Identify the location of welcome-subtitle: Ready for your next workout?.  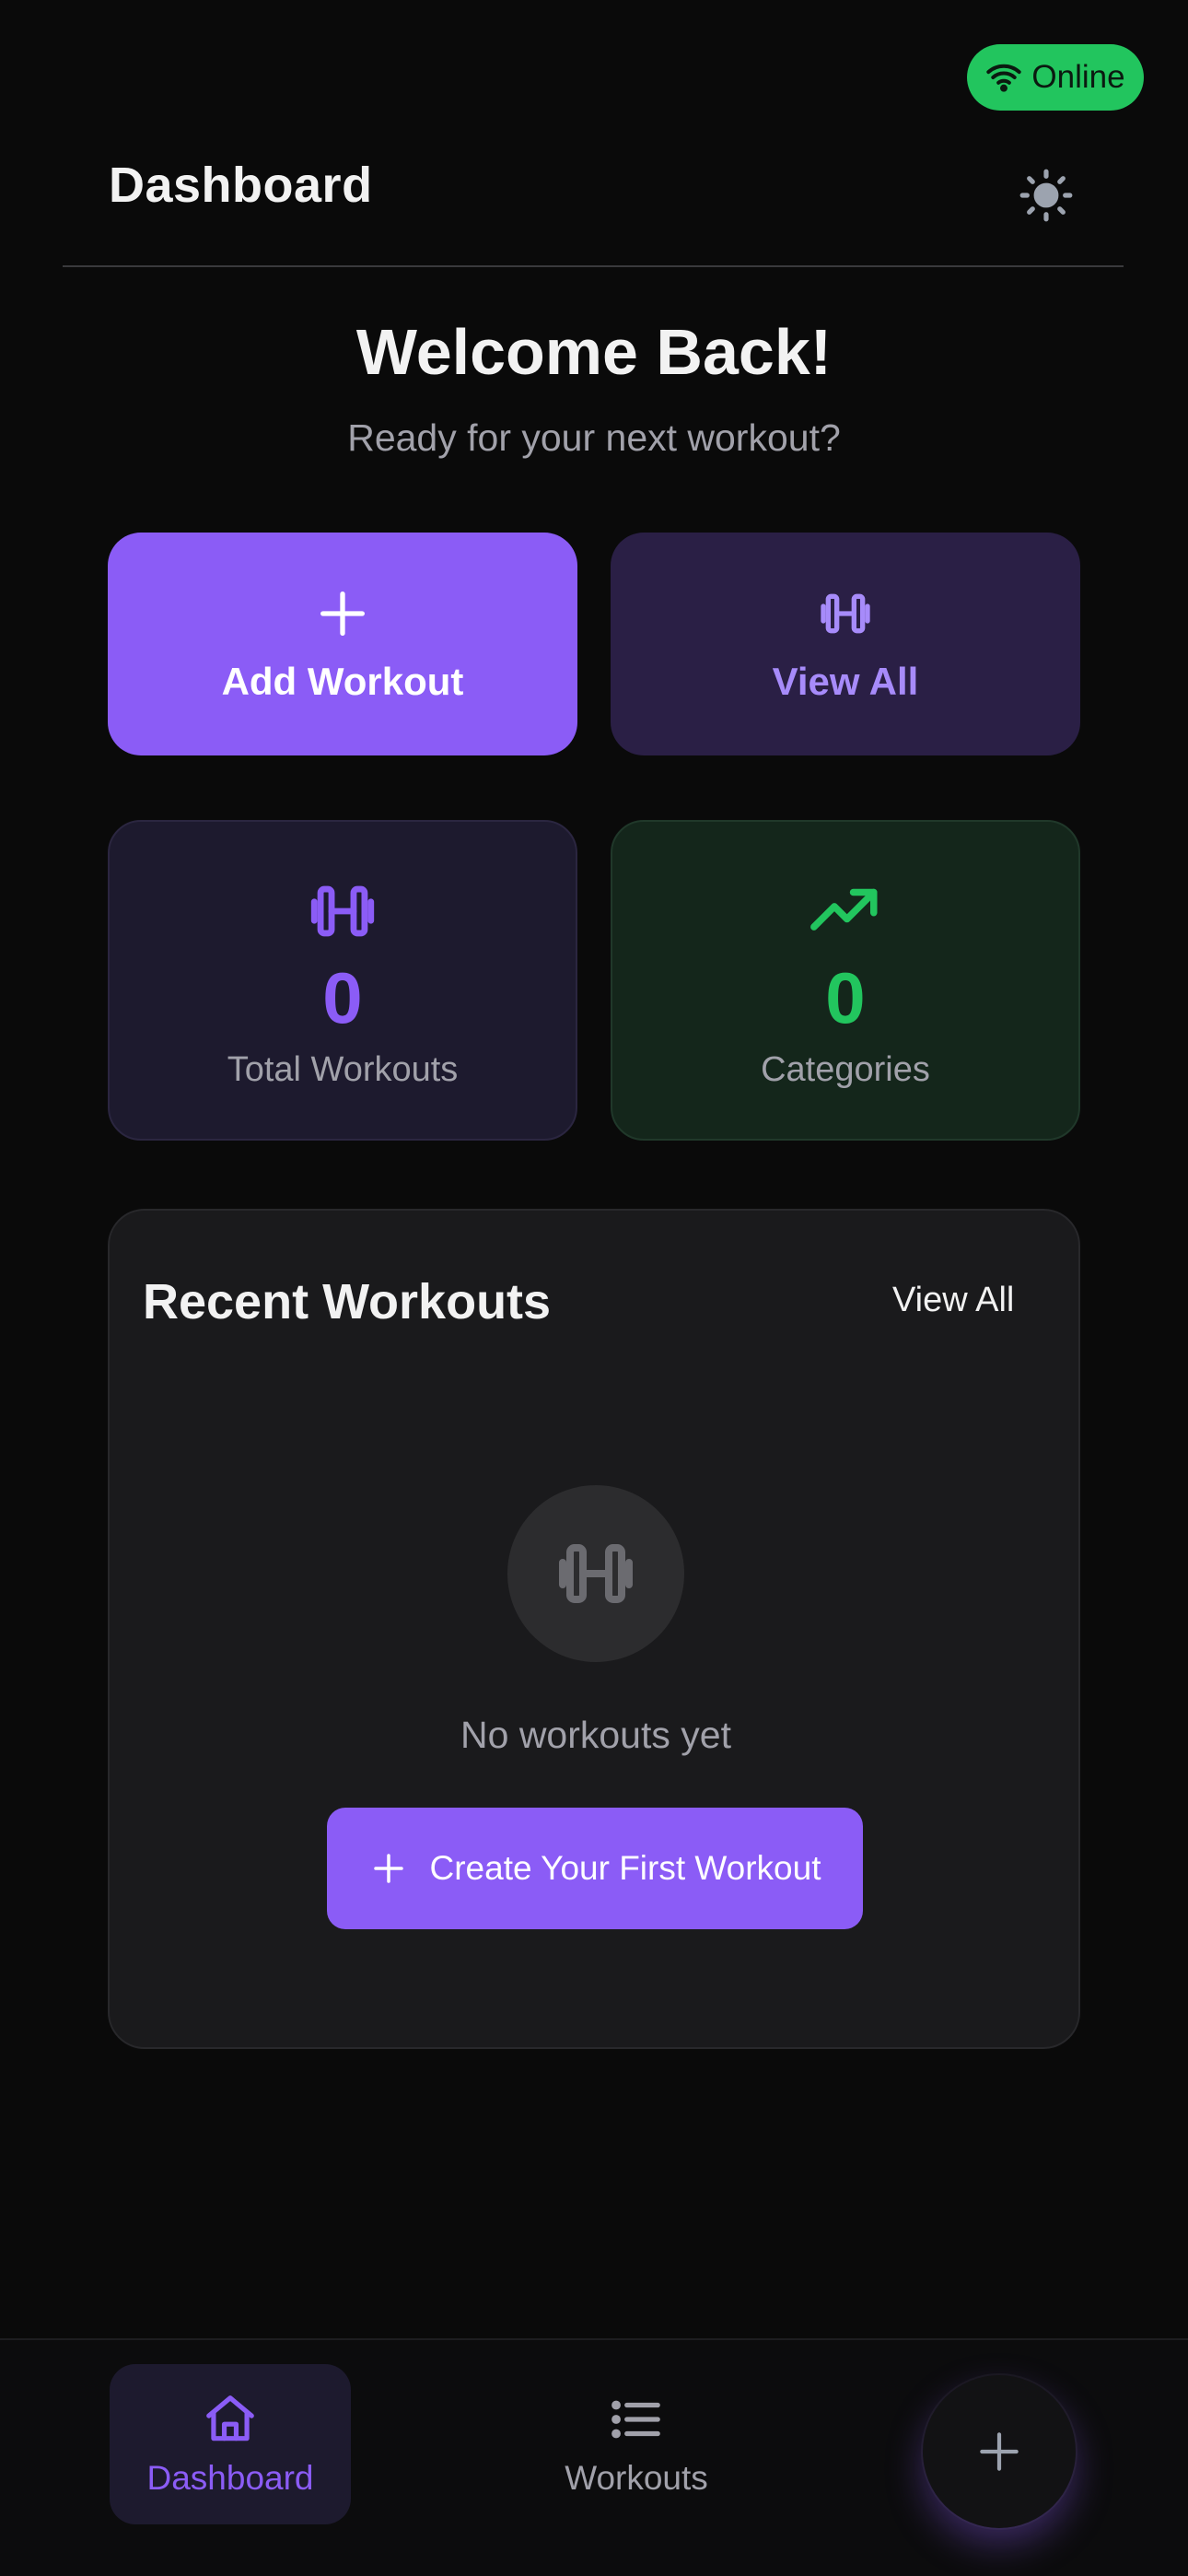
(594, 437).